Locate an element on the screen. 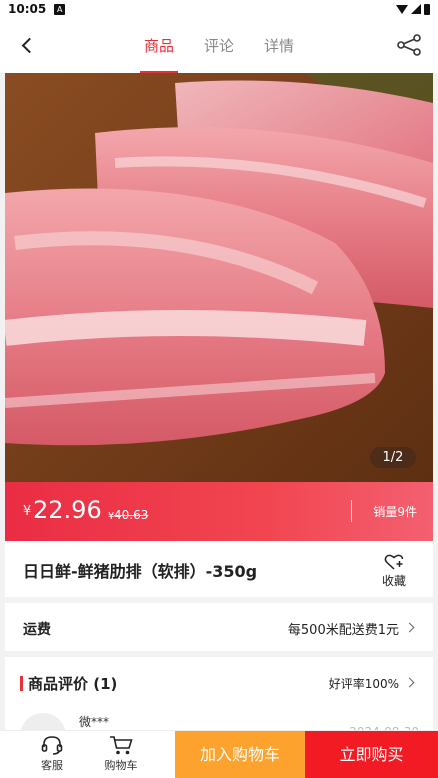 Image resolution: width=438 pixels, height=778 pixels. review-username: 微*** is located at coordinates (94, 722).